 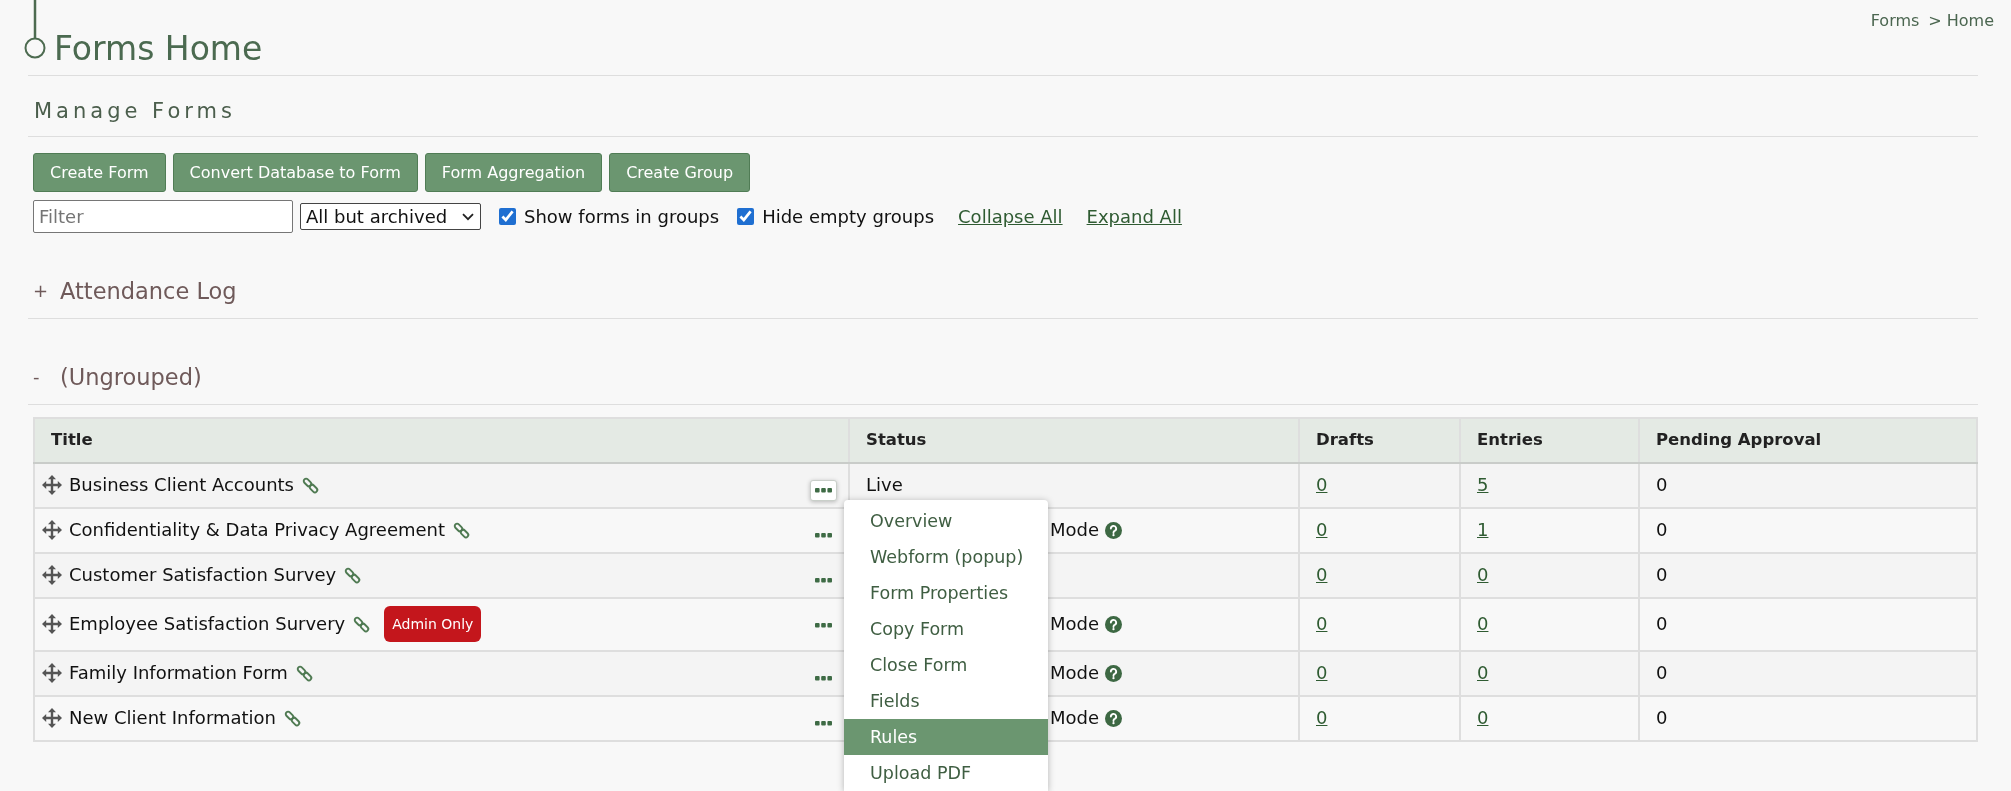 I want to click on status-dropdown: All but archived, so click(x=390, y=216).